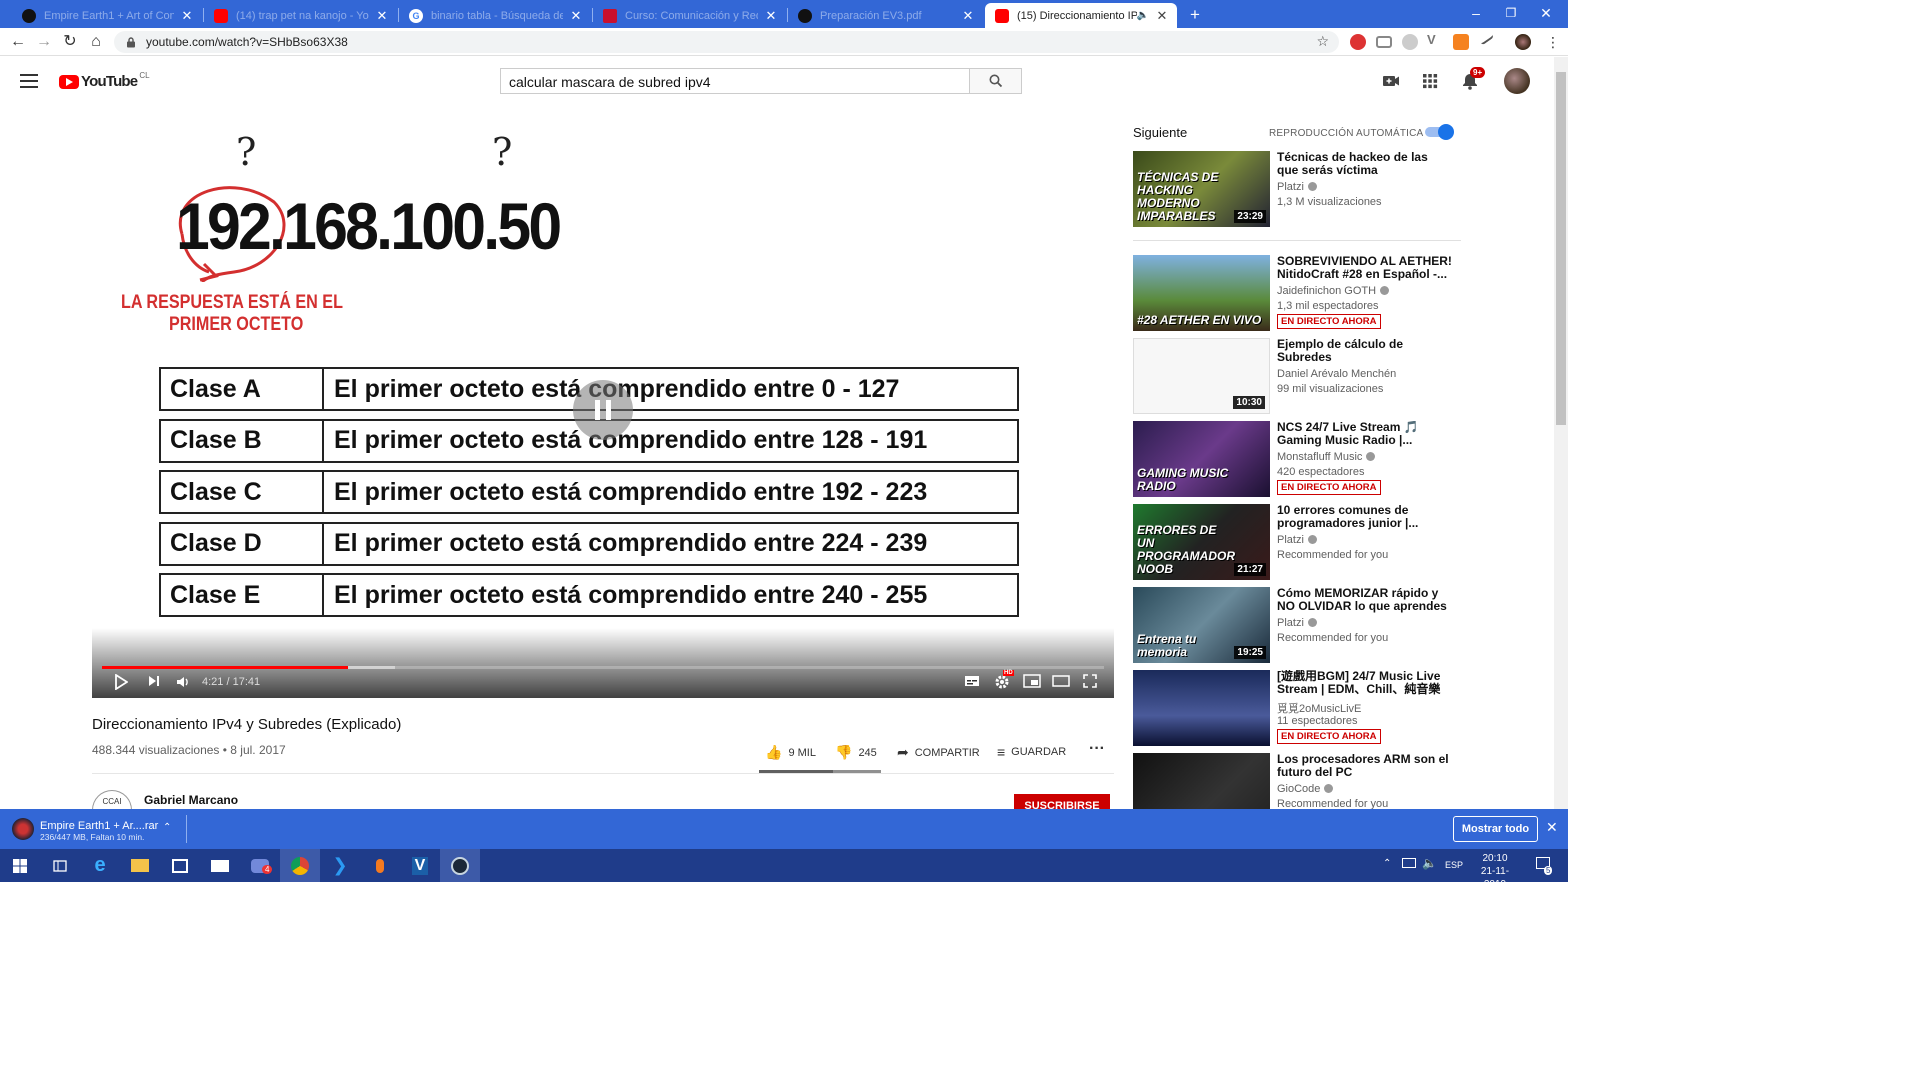 The height and width of the screenshot is (1080, 1920). Describe the element at coordinates (1429, 863) in the screenshot. I see `speaker-icon: 🔈` at that location.